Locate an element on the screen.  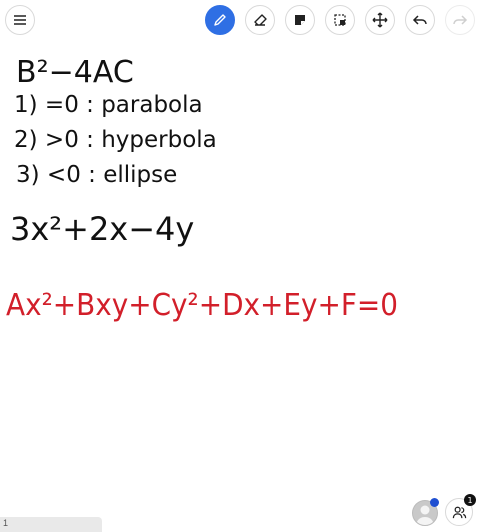
sticky-note-icon is located at coordinates (300, 20).